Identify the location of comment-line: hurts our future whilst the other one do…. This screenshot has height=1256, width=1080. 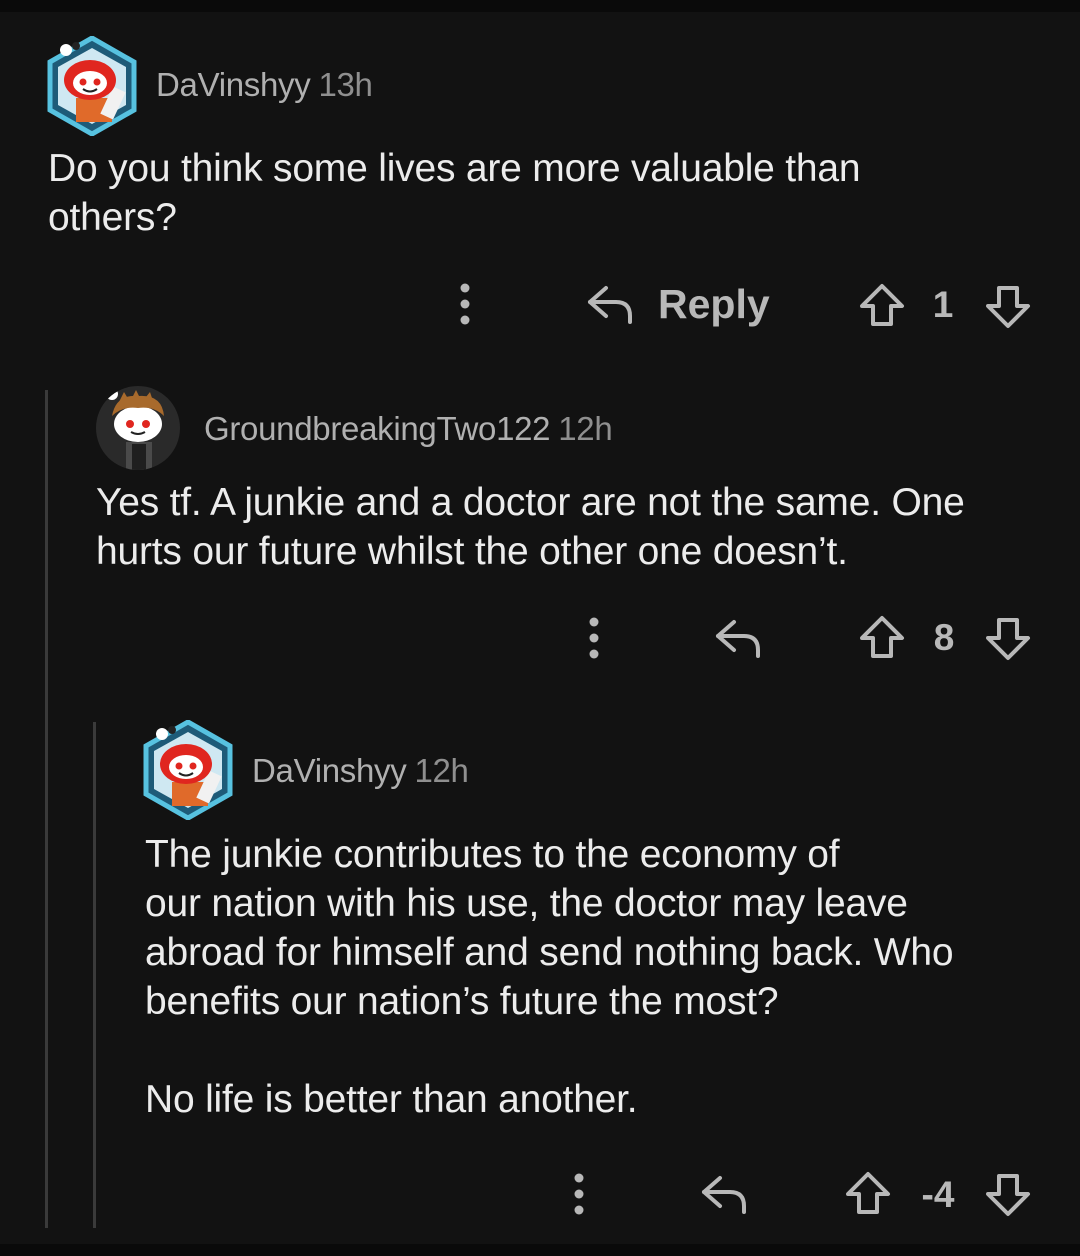
(472, 551).